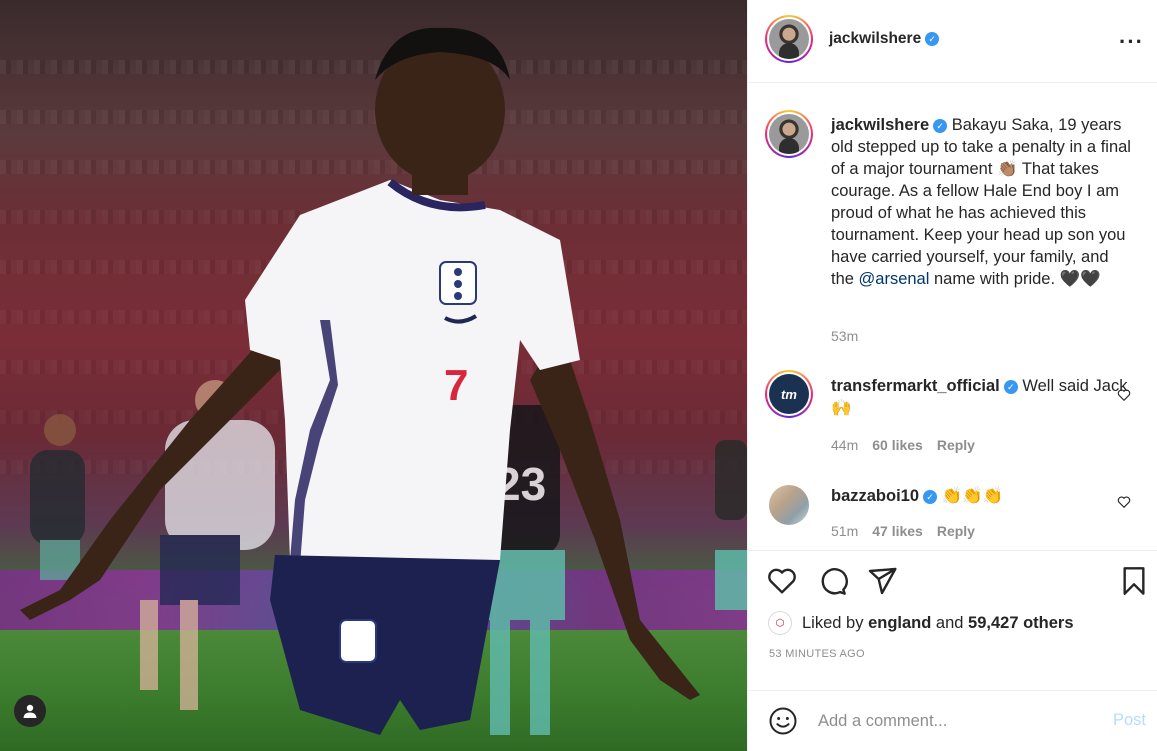 This screenshot has height=751, width=1157. Describe the element at coordinates (783, 721) in the screenshot. I see `emoji-smiley-icon` at that location.